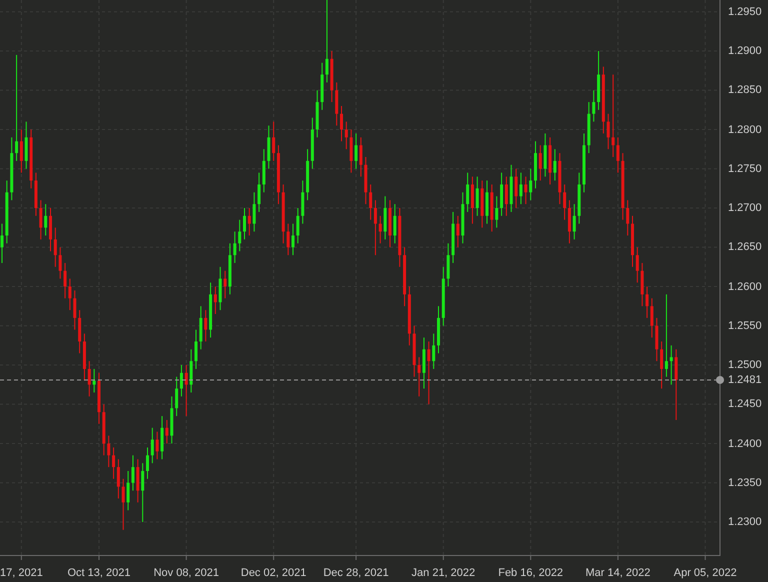  What do you see at coordinates (745, 247) in the screenshot?
I see `y-axis-label: 1.2650` at bounding box center [745, 247].